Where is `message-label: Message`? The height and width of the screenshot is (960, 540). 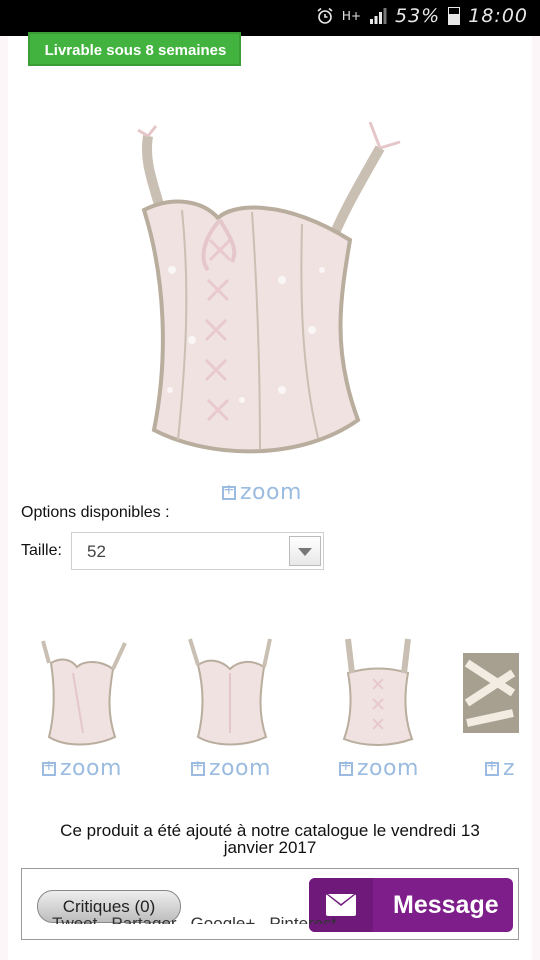 message-label: Message is located at coordinates (446, 905).